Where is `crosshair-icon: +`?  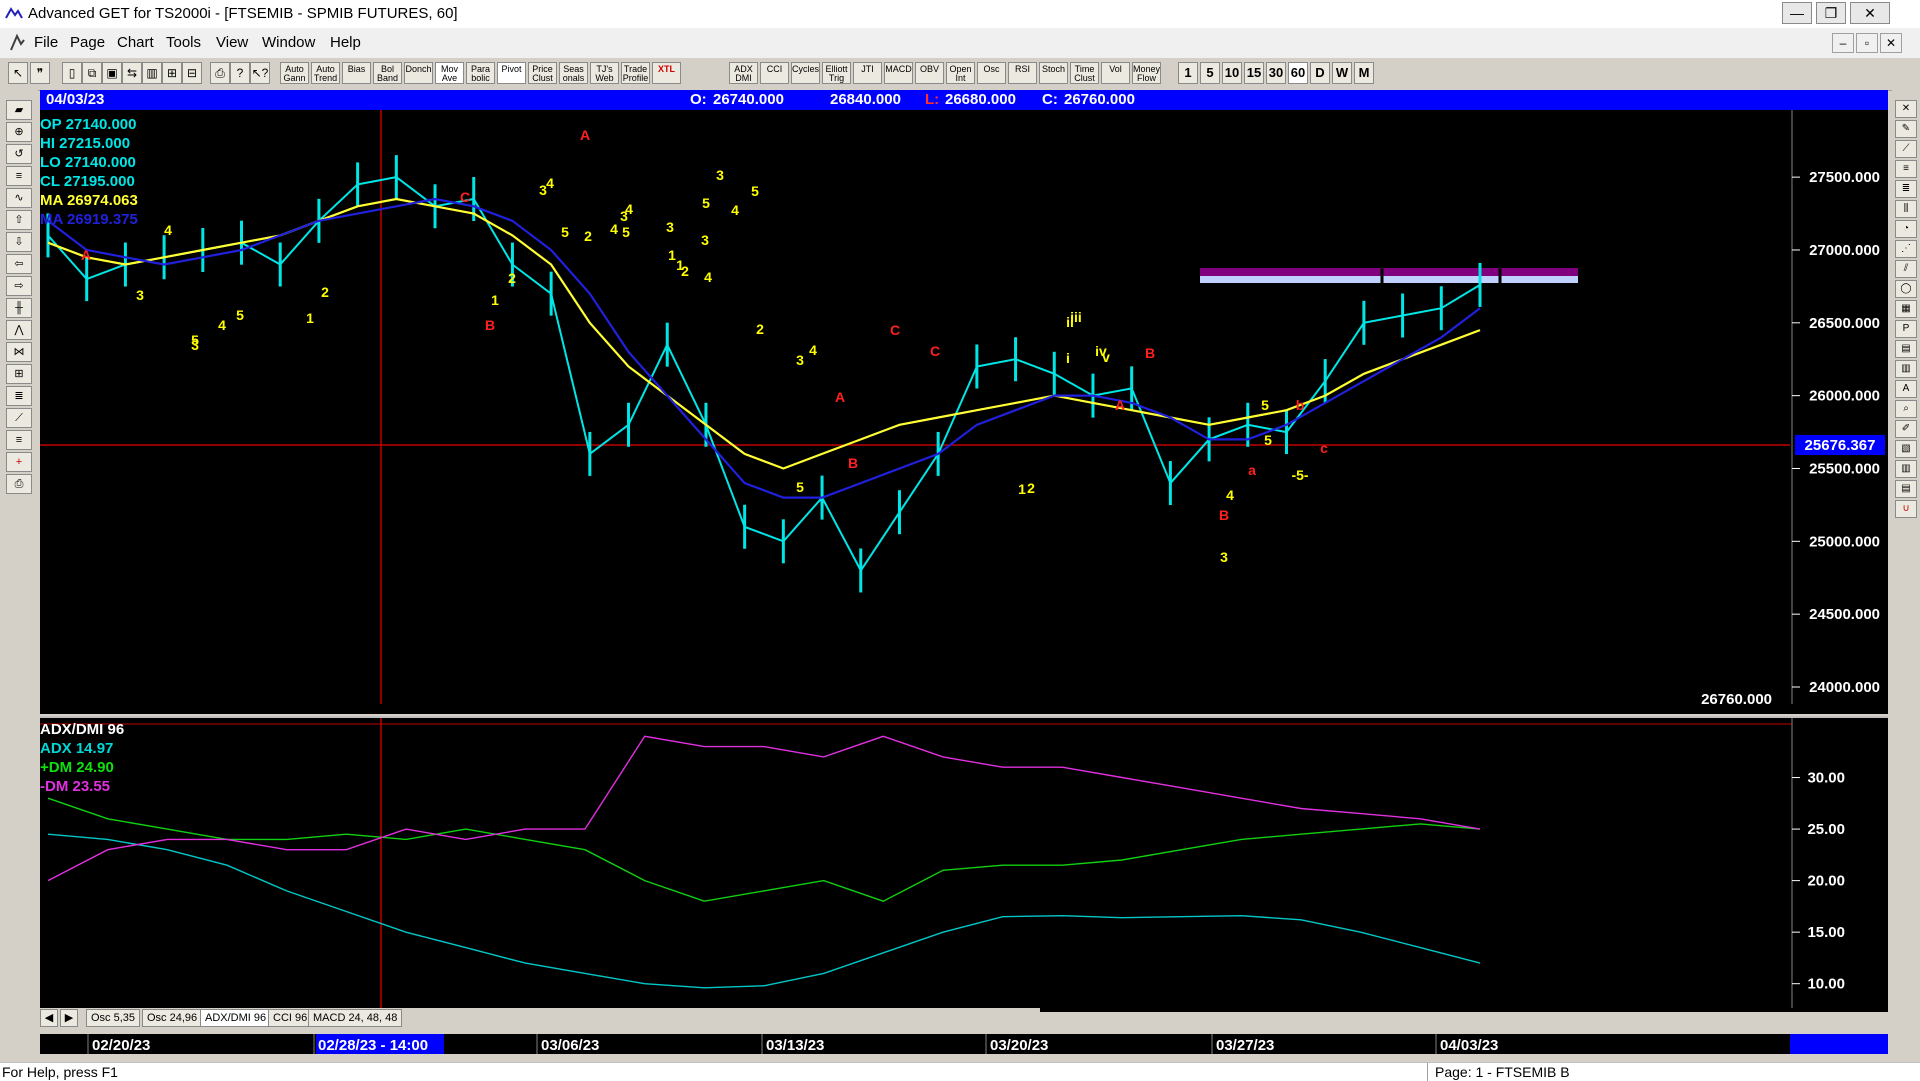 crosshair-icon: + is located at coordinates (19, 462).